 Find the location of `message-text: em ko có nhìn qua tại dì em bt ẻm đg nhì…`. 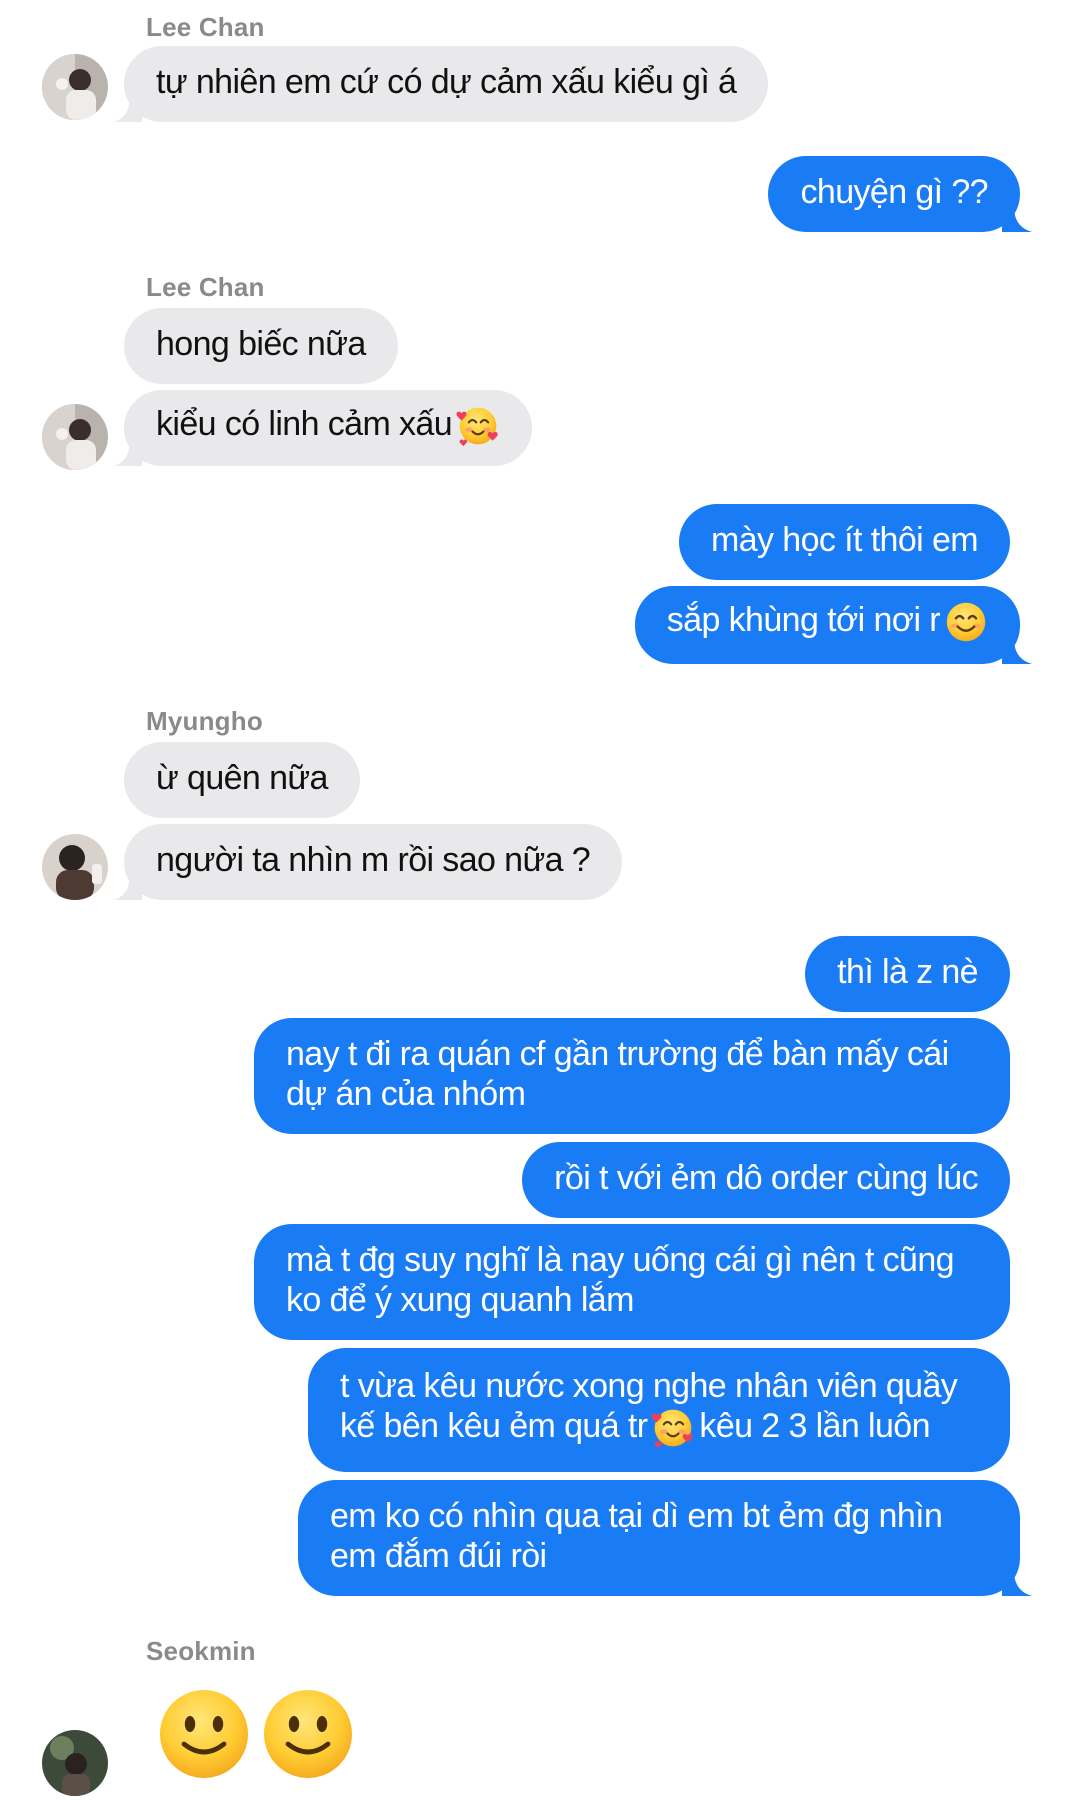

message-text: em ko có nhìn qua tại dì em bt ẻm đg nhì… is located at coordinates (636, 1536).